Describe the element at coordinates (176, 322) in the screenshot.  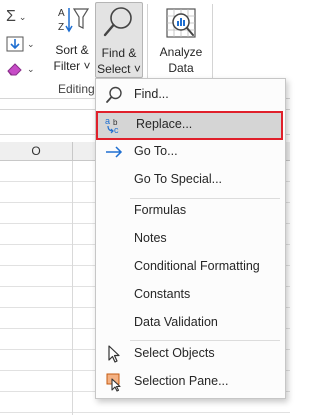
I see `menu-item-label: Data Validation` at that location.